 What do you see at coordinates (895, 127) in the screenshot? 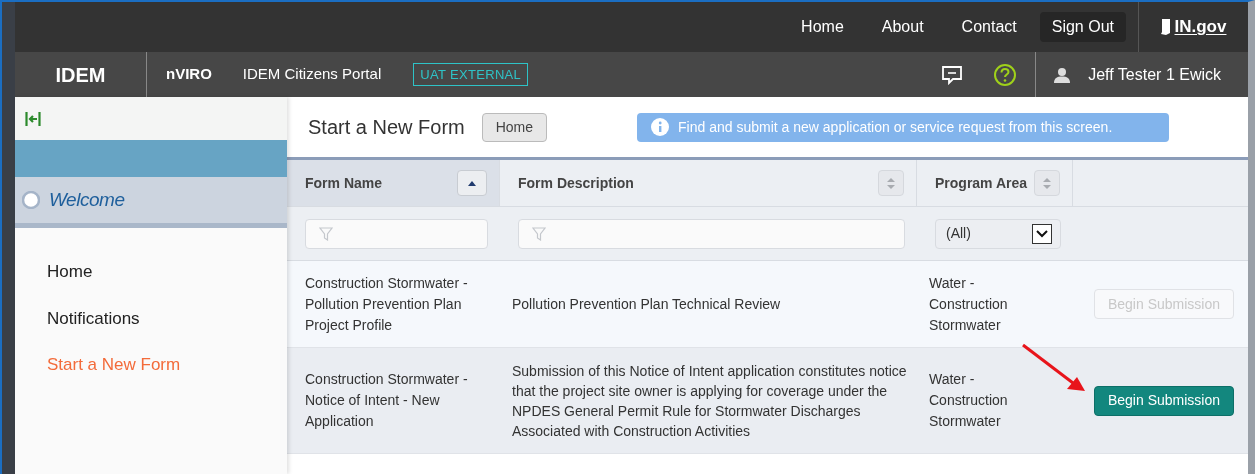
I see `info-text: Find and submit a new application or service request from this screen.` at bounding box center [895, 127].